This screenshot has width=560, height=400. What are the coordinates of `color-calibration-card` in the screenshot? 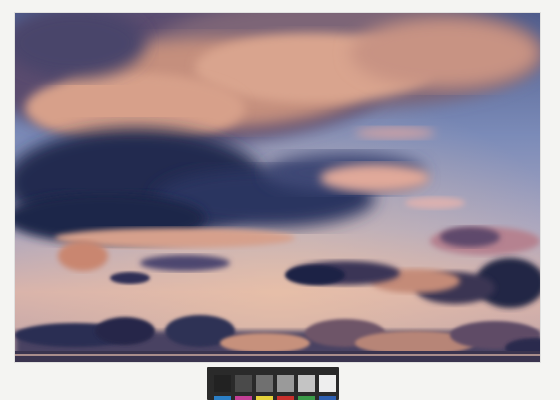 It's located at (273, 383).